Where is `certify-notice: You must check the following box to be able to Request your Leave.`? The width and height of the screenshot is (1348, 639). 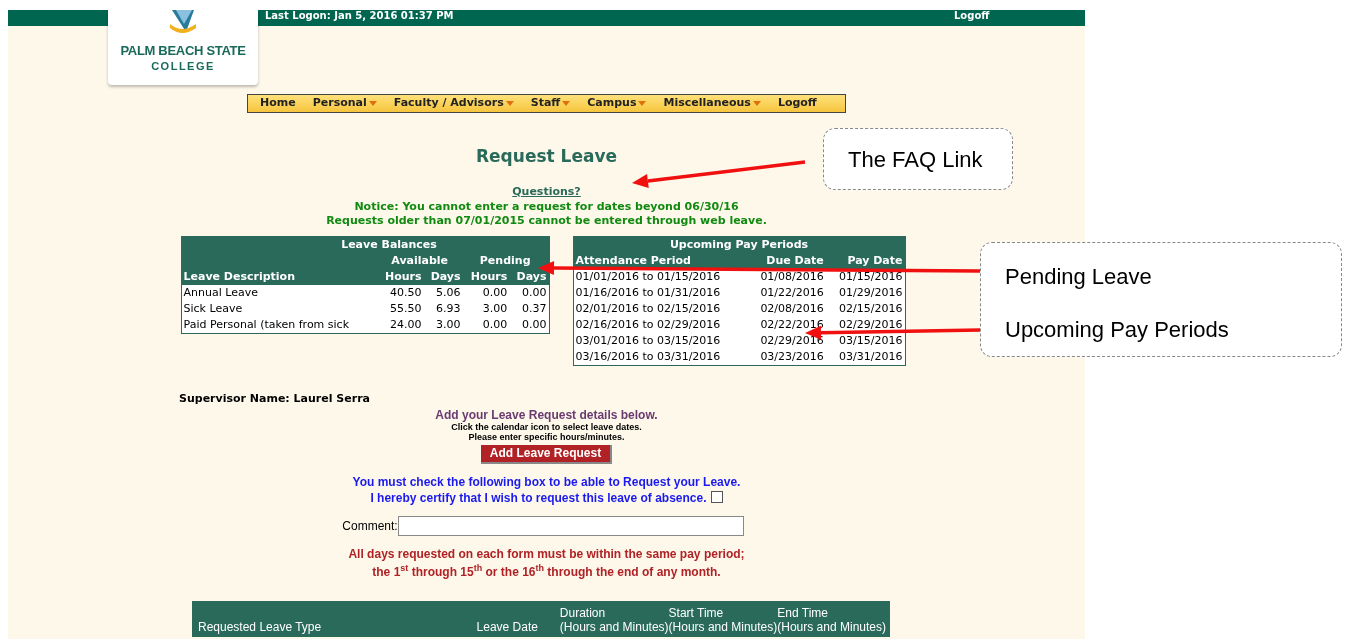
certify-notice: You must check the following box to be able to Request your Leave. is located at coordinates (546, 481).